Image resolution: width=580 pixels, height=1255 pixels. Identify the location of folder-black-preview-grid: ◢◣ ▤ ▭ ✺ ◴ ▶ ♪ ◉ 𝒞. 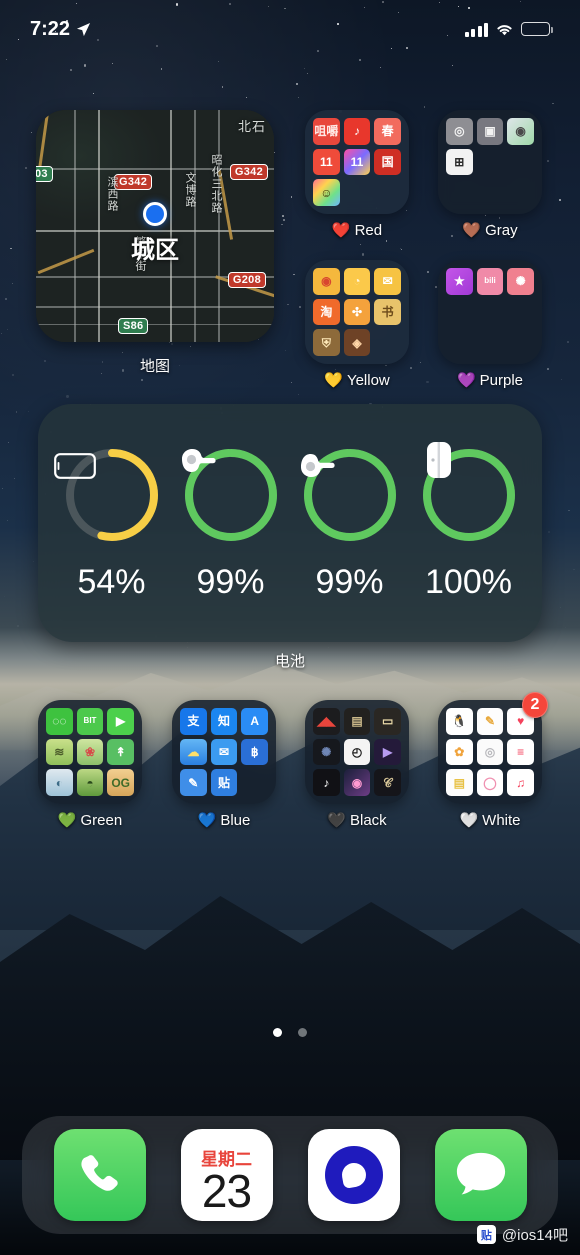
(357, 752).